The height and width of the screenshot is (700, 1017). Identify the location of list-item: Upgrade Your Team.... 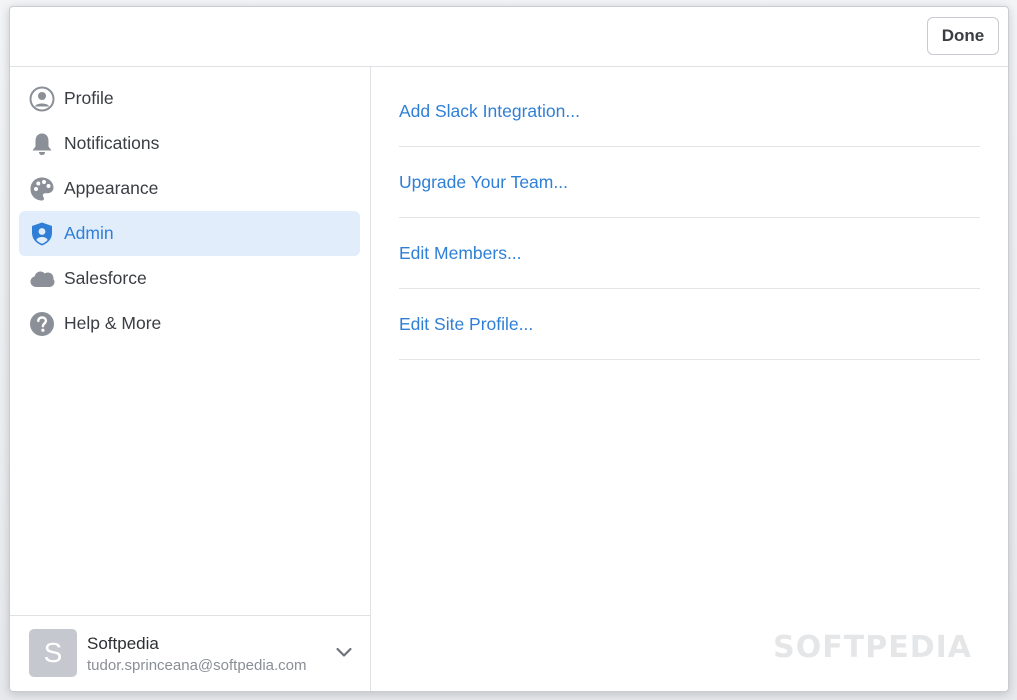
(689, 182).